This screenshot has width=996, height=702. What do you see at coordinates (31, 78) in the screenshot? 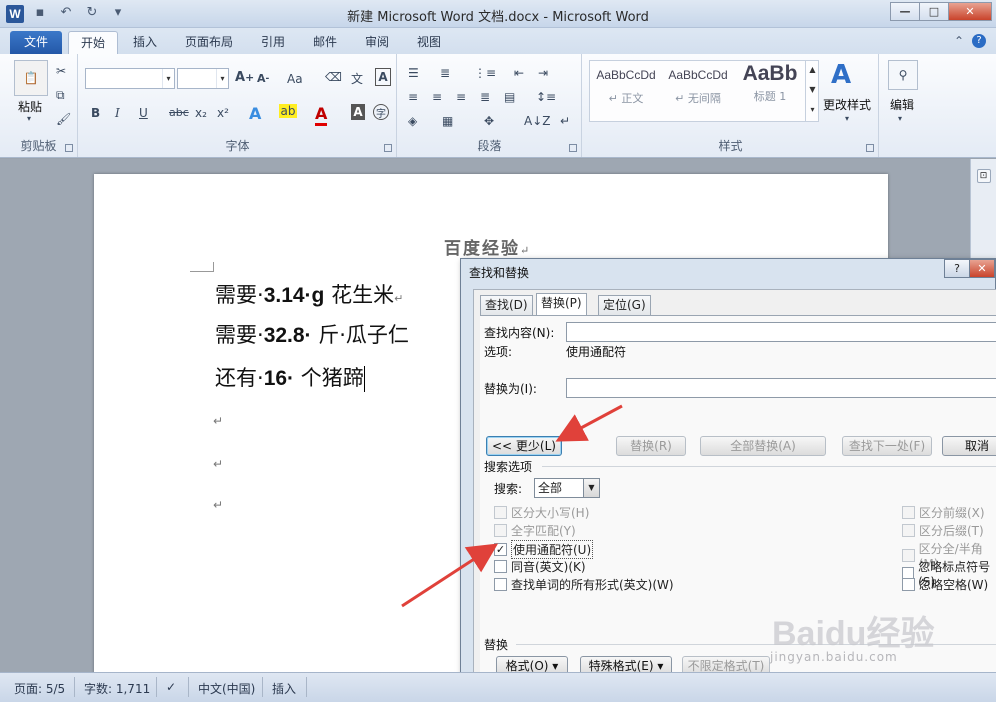
I see `paste-icon: 📋` at bounding box center [31, 78].